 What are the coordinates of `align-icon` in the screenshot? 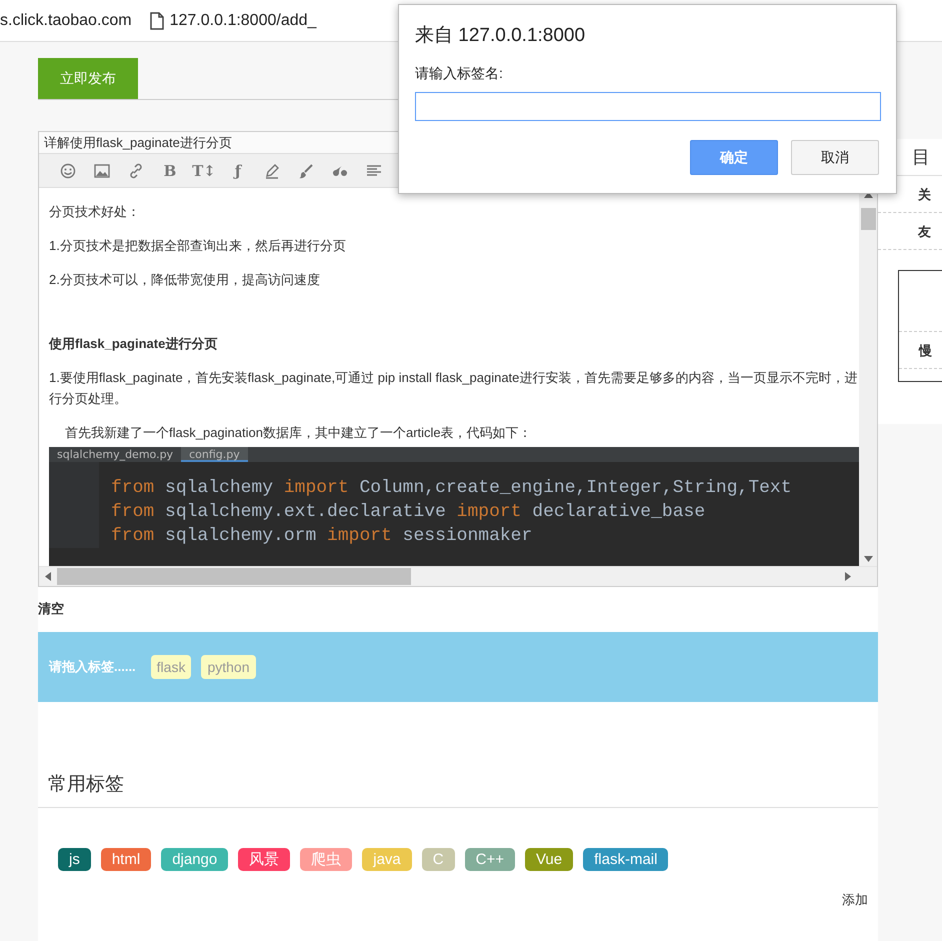 It's located at (374, 170).